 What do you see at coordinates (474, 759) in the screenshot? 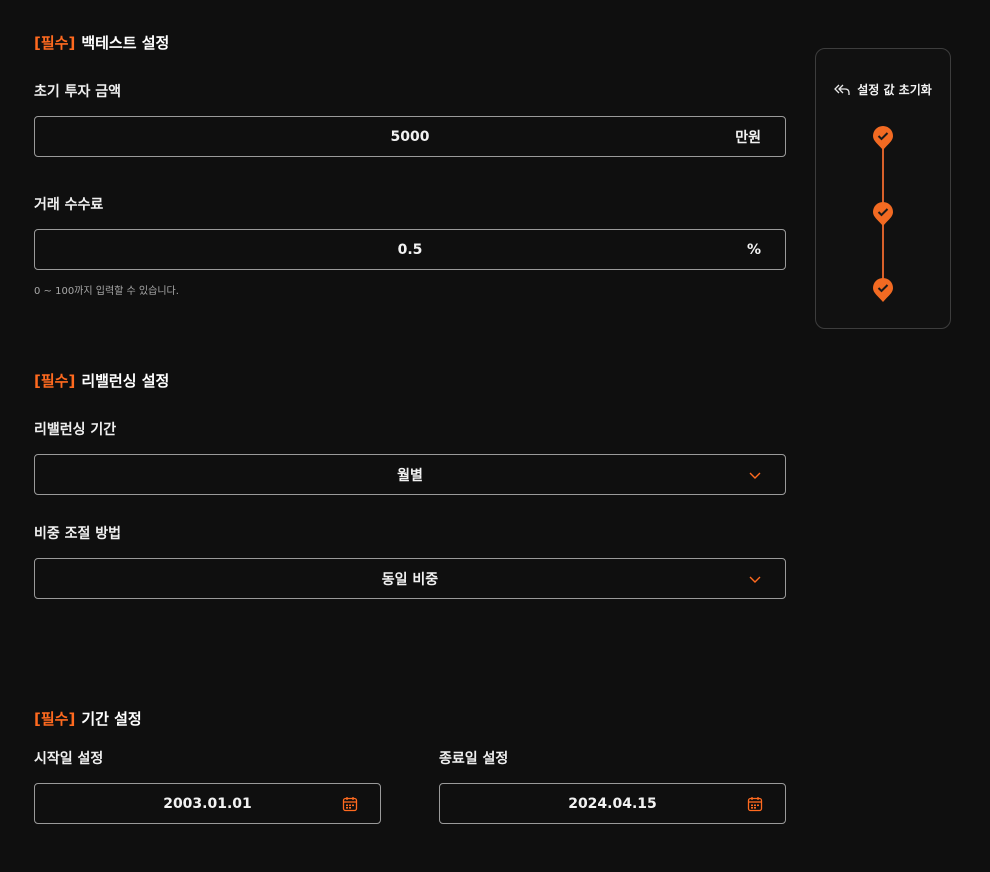
I see `end-date-label: 종료일 설정` at bounding box center [474, 759].